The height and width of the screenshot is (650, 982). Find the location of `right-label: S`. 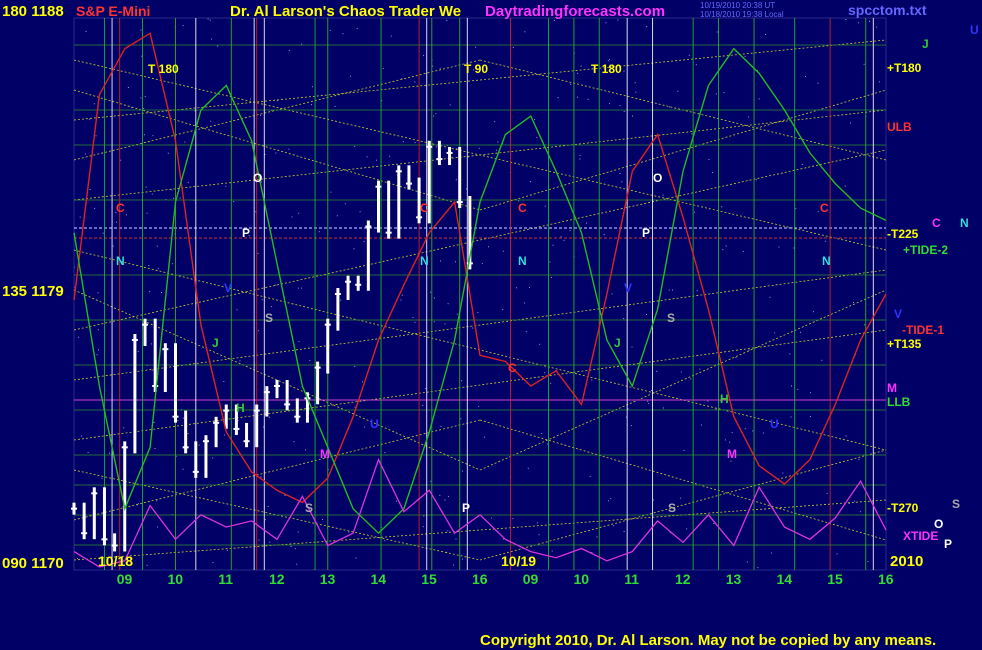

right-label: S is located at coordinates (956, 504).